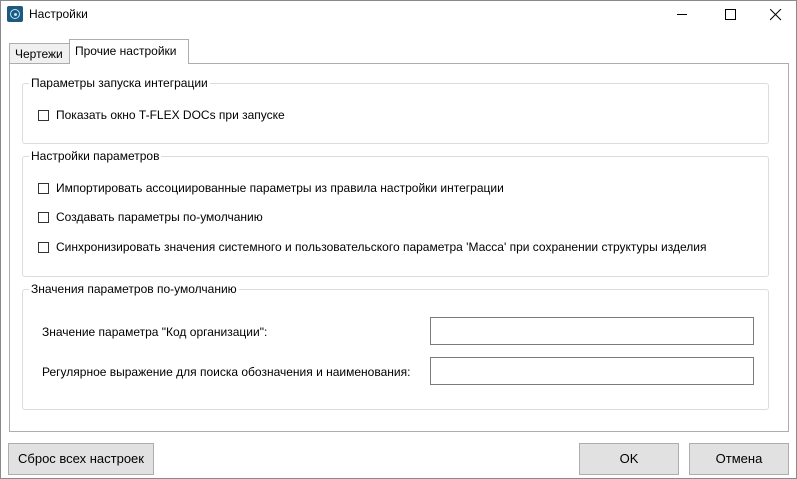 Image resolution: width=797 pixels, height=479 pixels. Describe the element at coordinates (43, 247) in the screenshot. I see `sync-mass-checkbox` at that location.